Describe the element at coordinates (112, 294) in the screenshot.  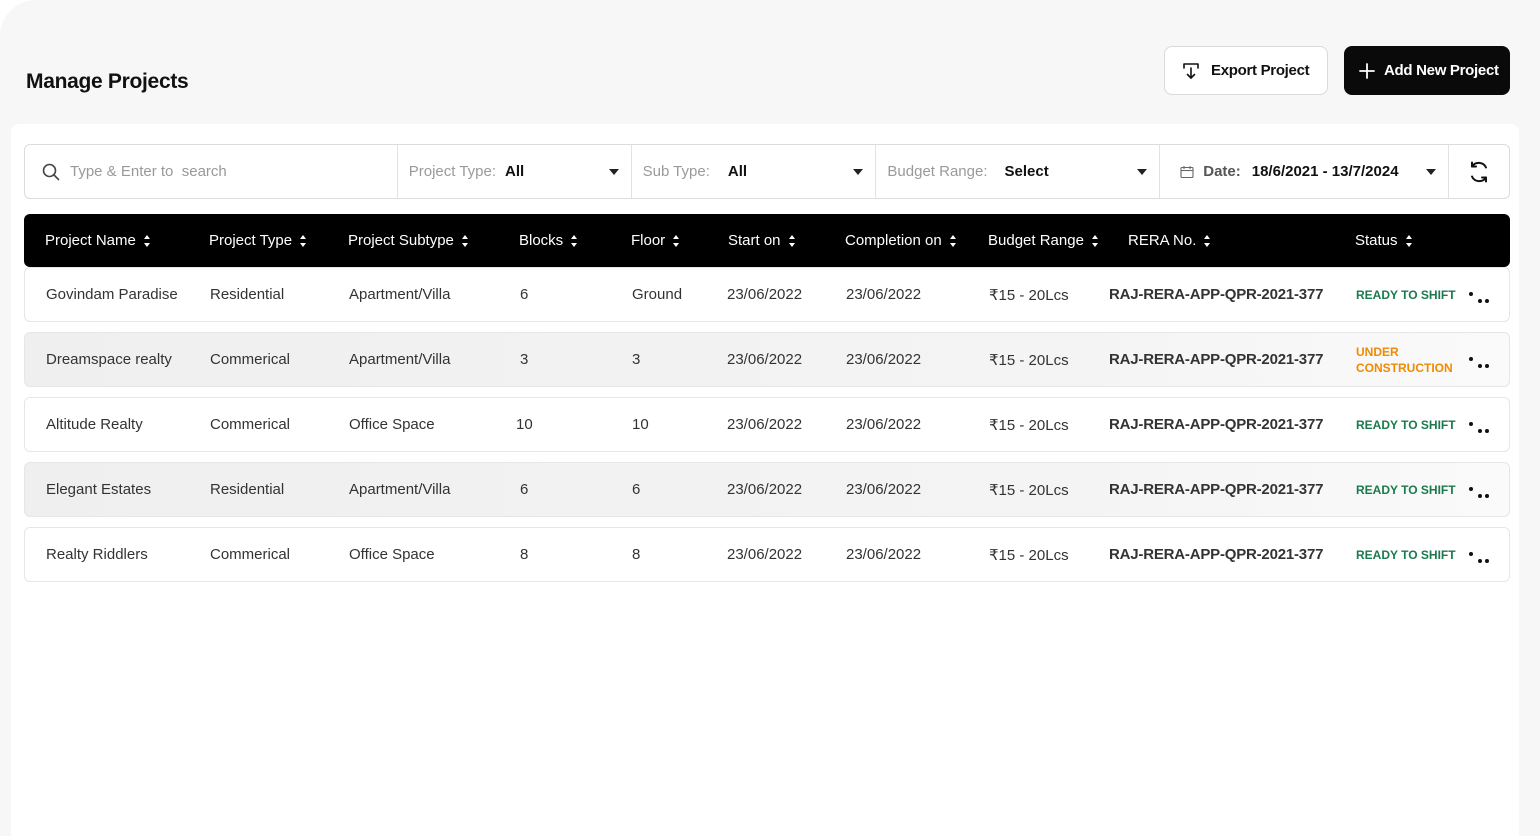
I see `project-name-cell: Govindam Paradise` at that location.